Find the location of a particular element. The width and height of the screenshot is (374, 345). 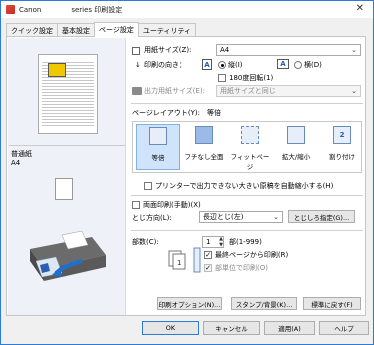

layout-borderless-icon is located at coordinates (204, 135).